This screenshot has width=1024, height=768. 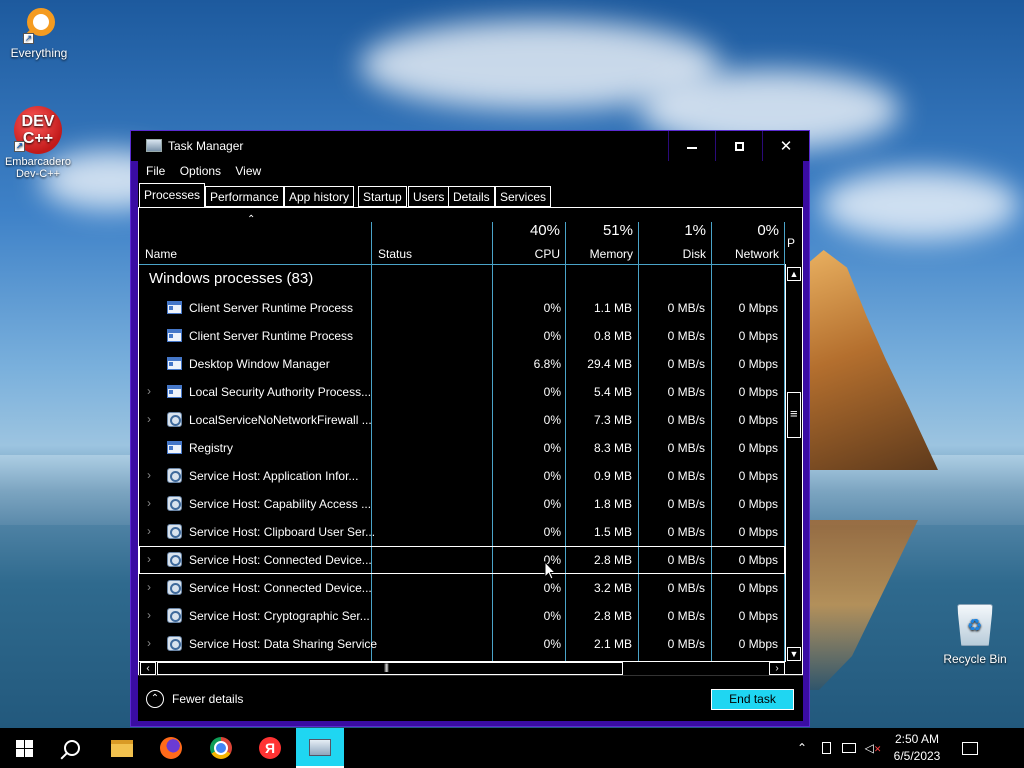 I want to click on tab-startup: Startup, so click(x=382, y=196).